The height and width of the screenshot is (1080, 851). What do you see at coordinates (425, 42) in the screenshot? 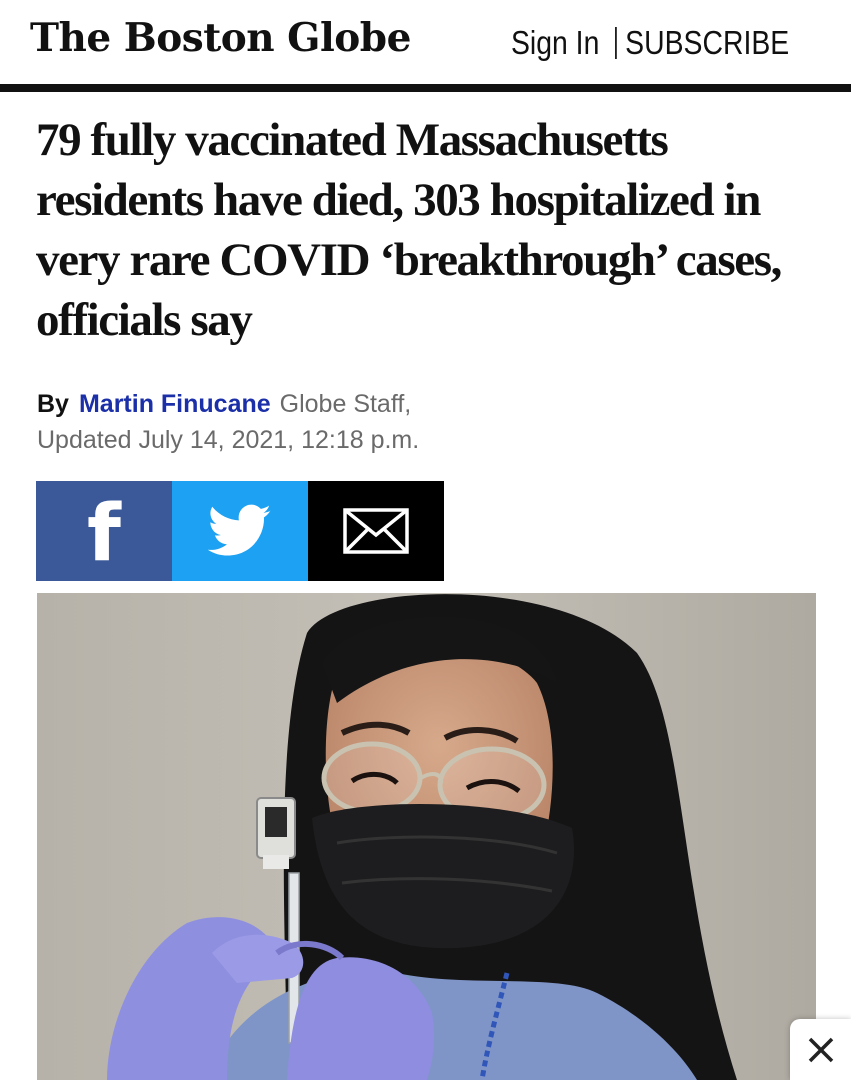
I see `site-header: The Boston Globe Sign In SUBSCRIBE` at bounding box center [425, 42].